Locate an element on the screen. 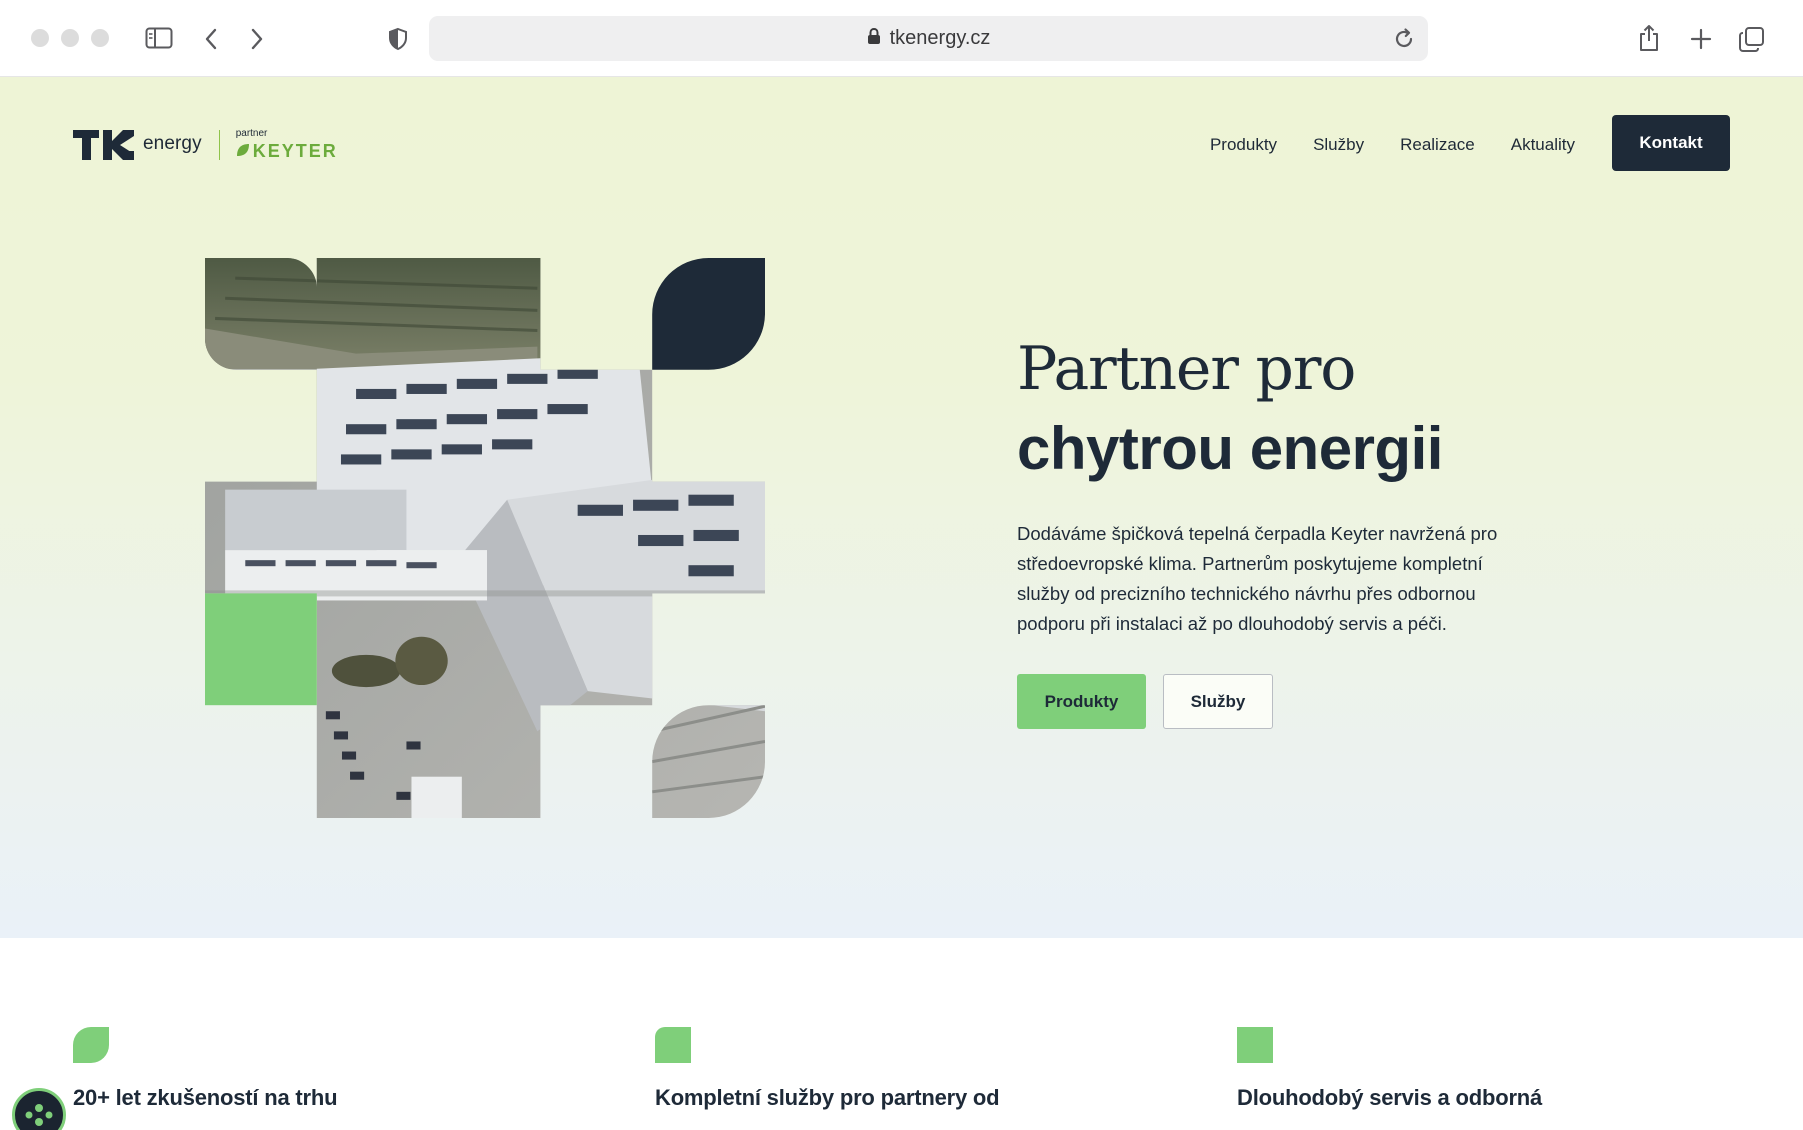 The width and height of the screenshot is (1803, 1130). feature-experience: 20+ let zkušeností na trhu is located at coordinates (205, 1068).